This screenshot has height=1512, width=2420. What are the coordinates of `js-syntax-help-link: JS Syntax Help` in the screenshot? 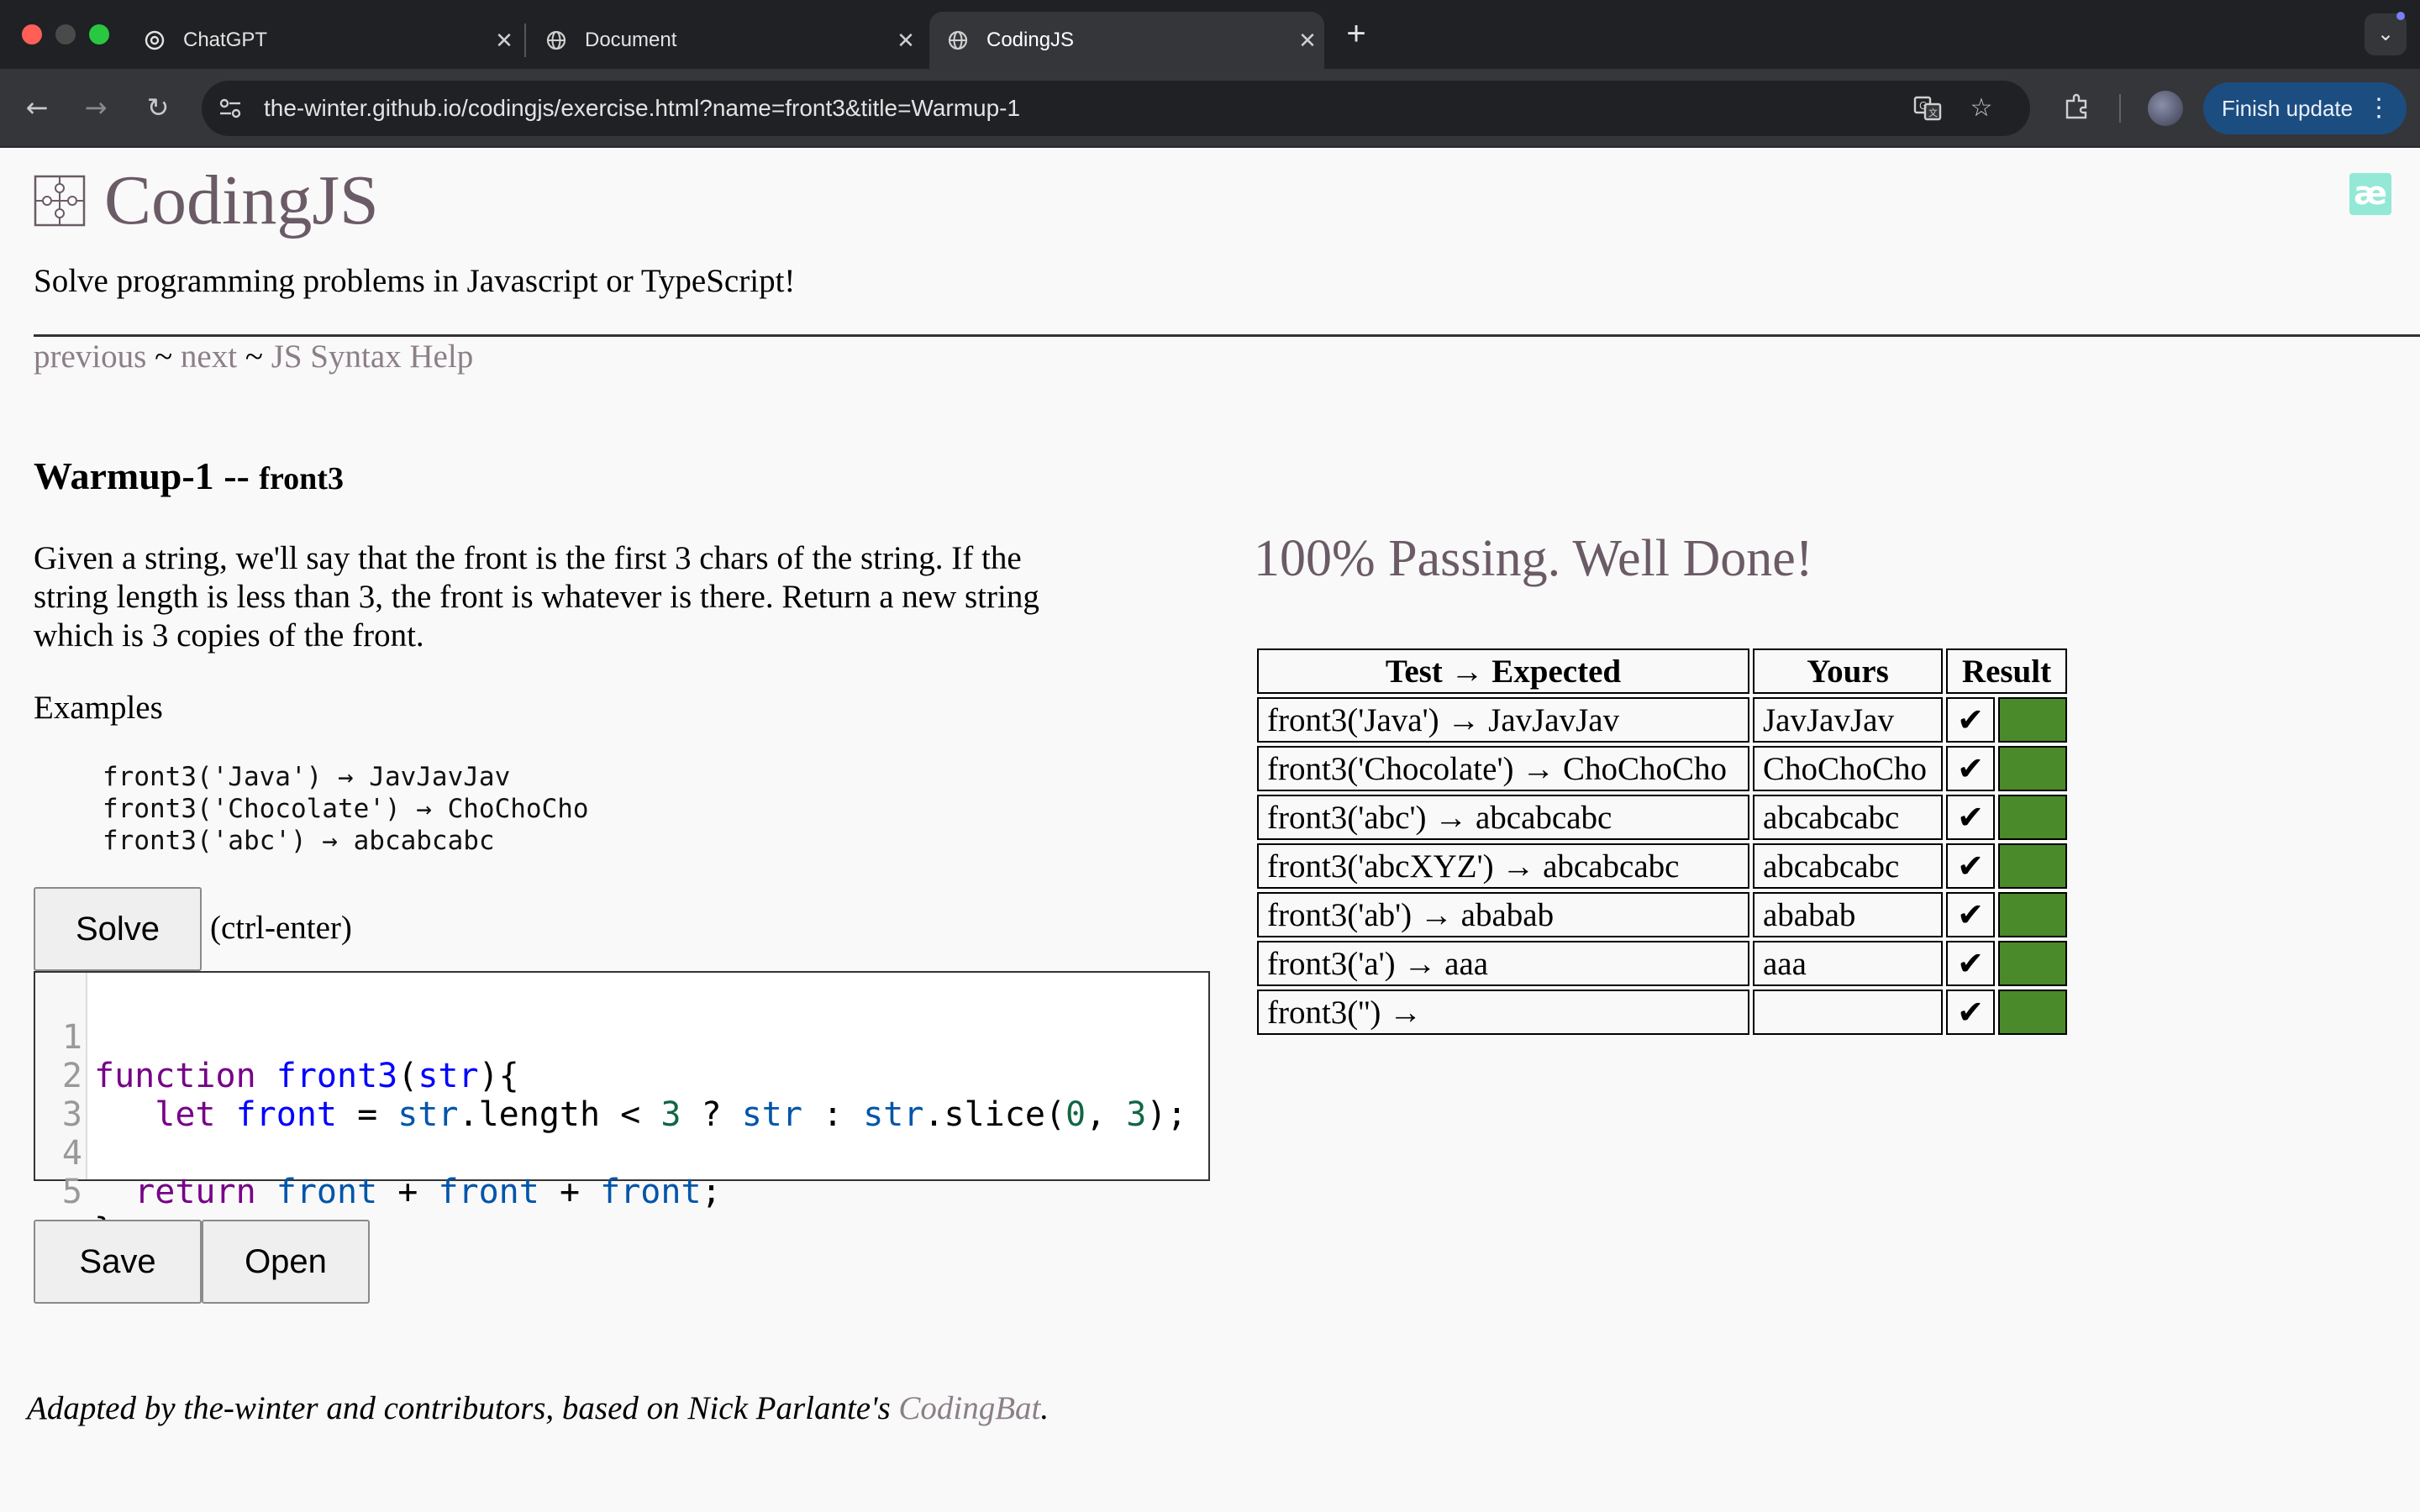 It's located at (372, 357).